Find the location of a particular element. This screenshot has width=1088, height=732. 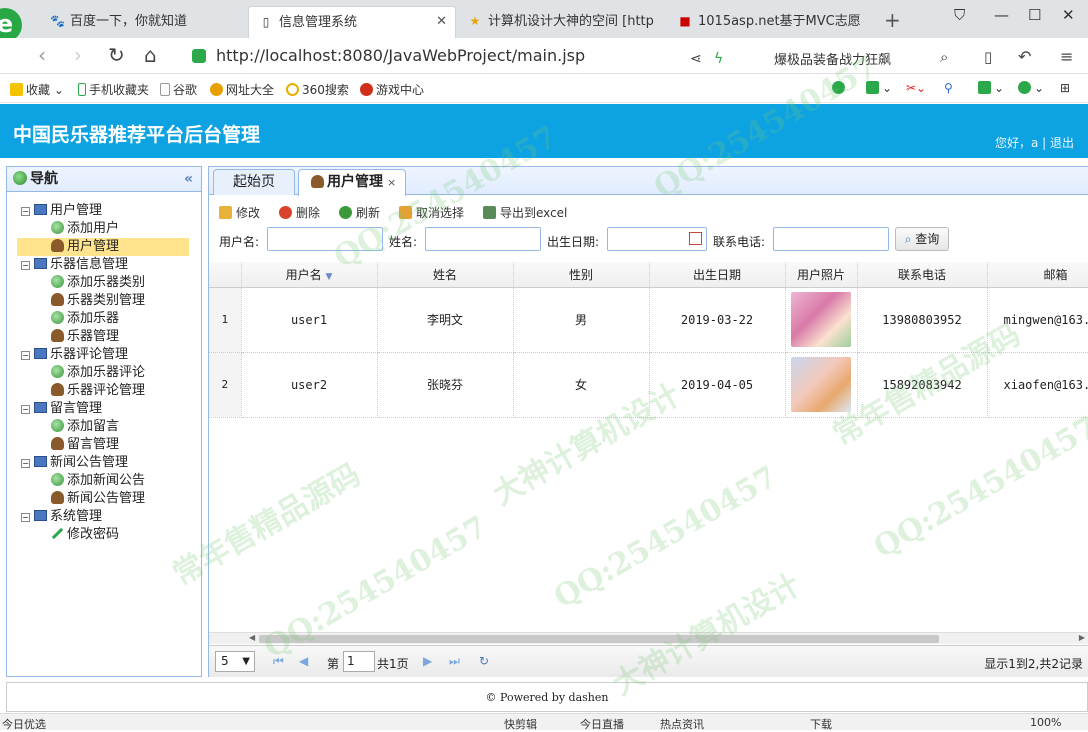

nav-item-user-manage: 用户管理 is located at coordinates (103, 247).